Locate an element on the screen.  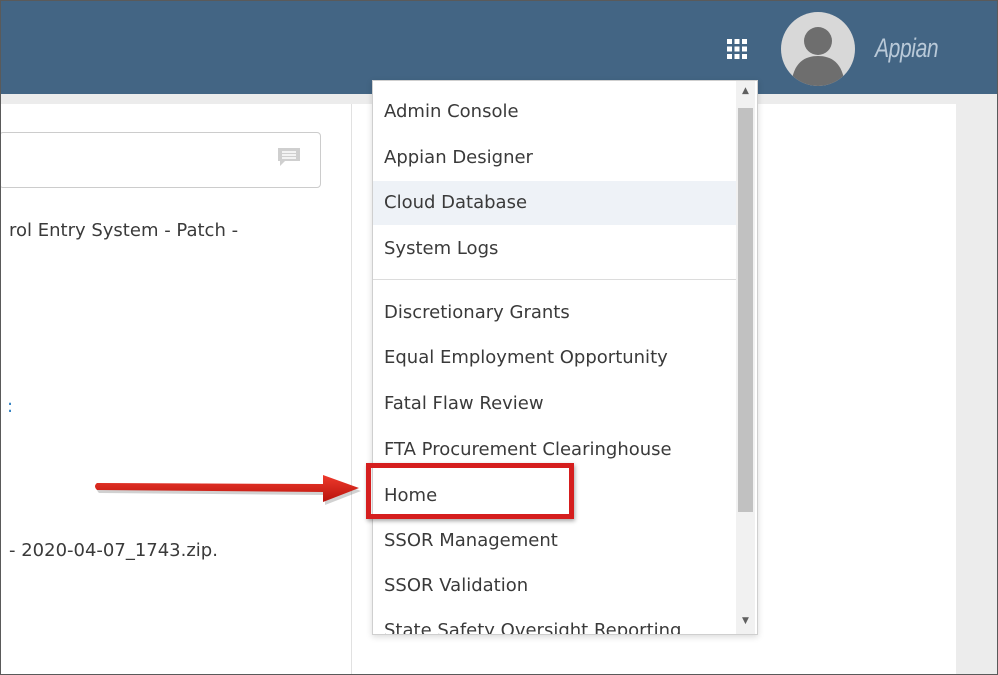
entry-title-text: rol Entry System - Patch - is located at coordinates (124, 230).